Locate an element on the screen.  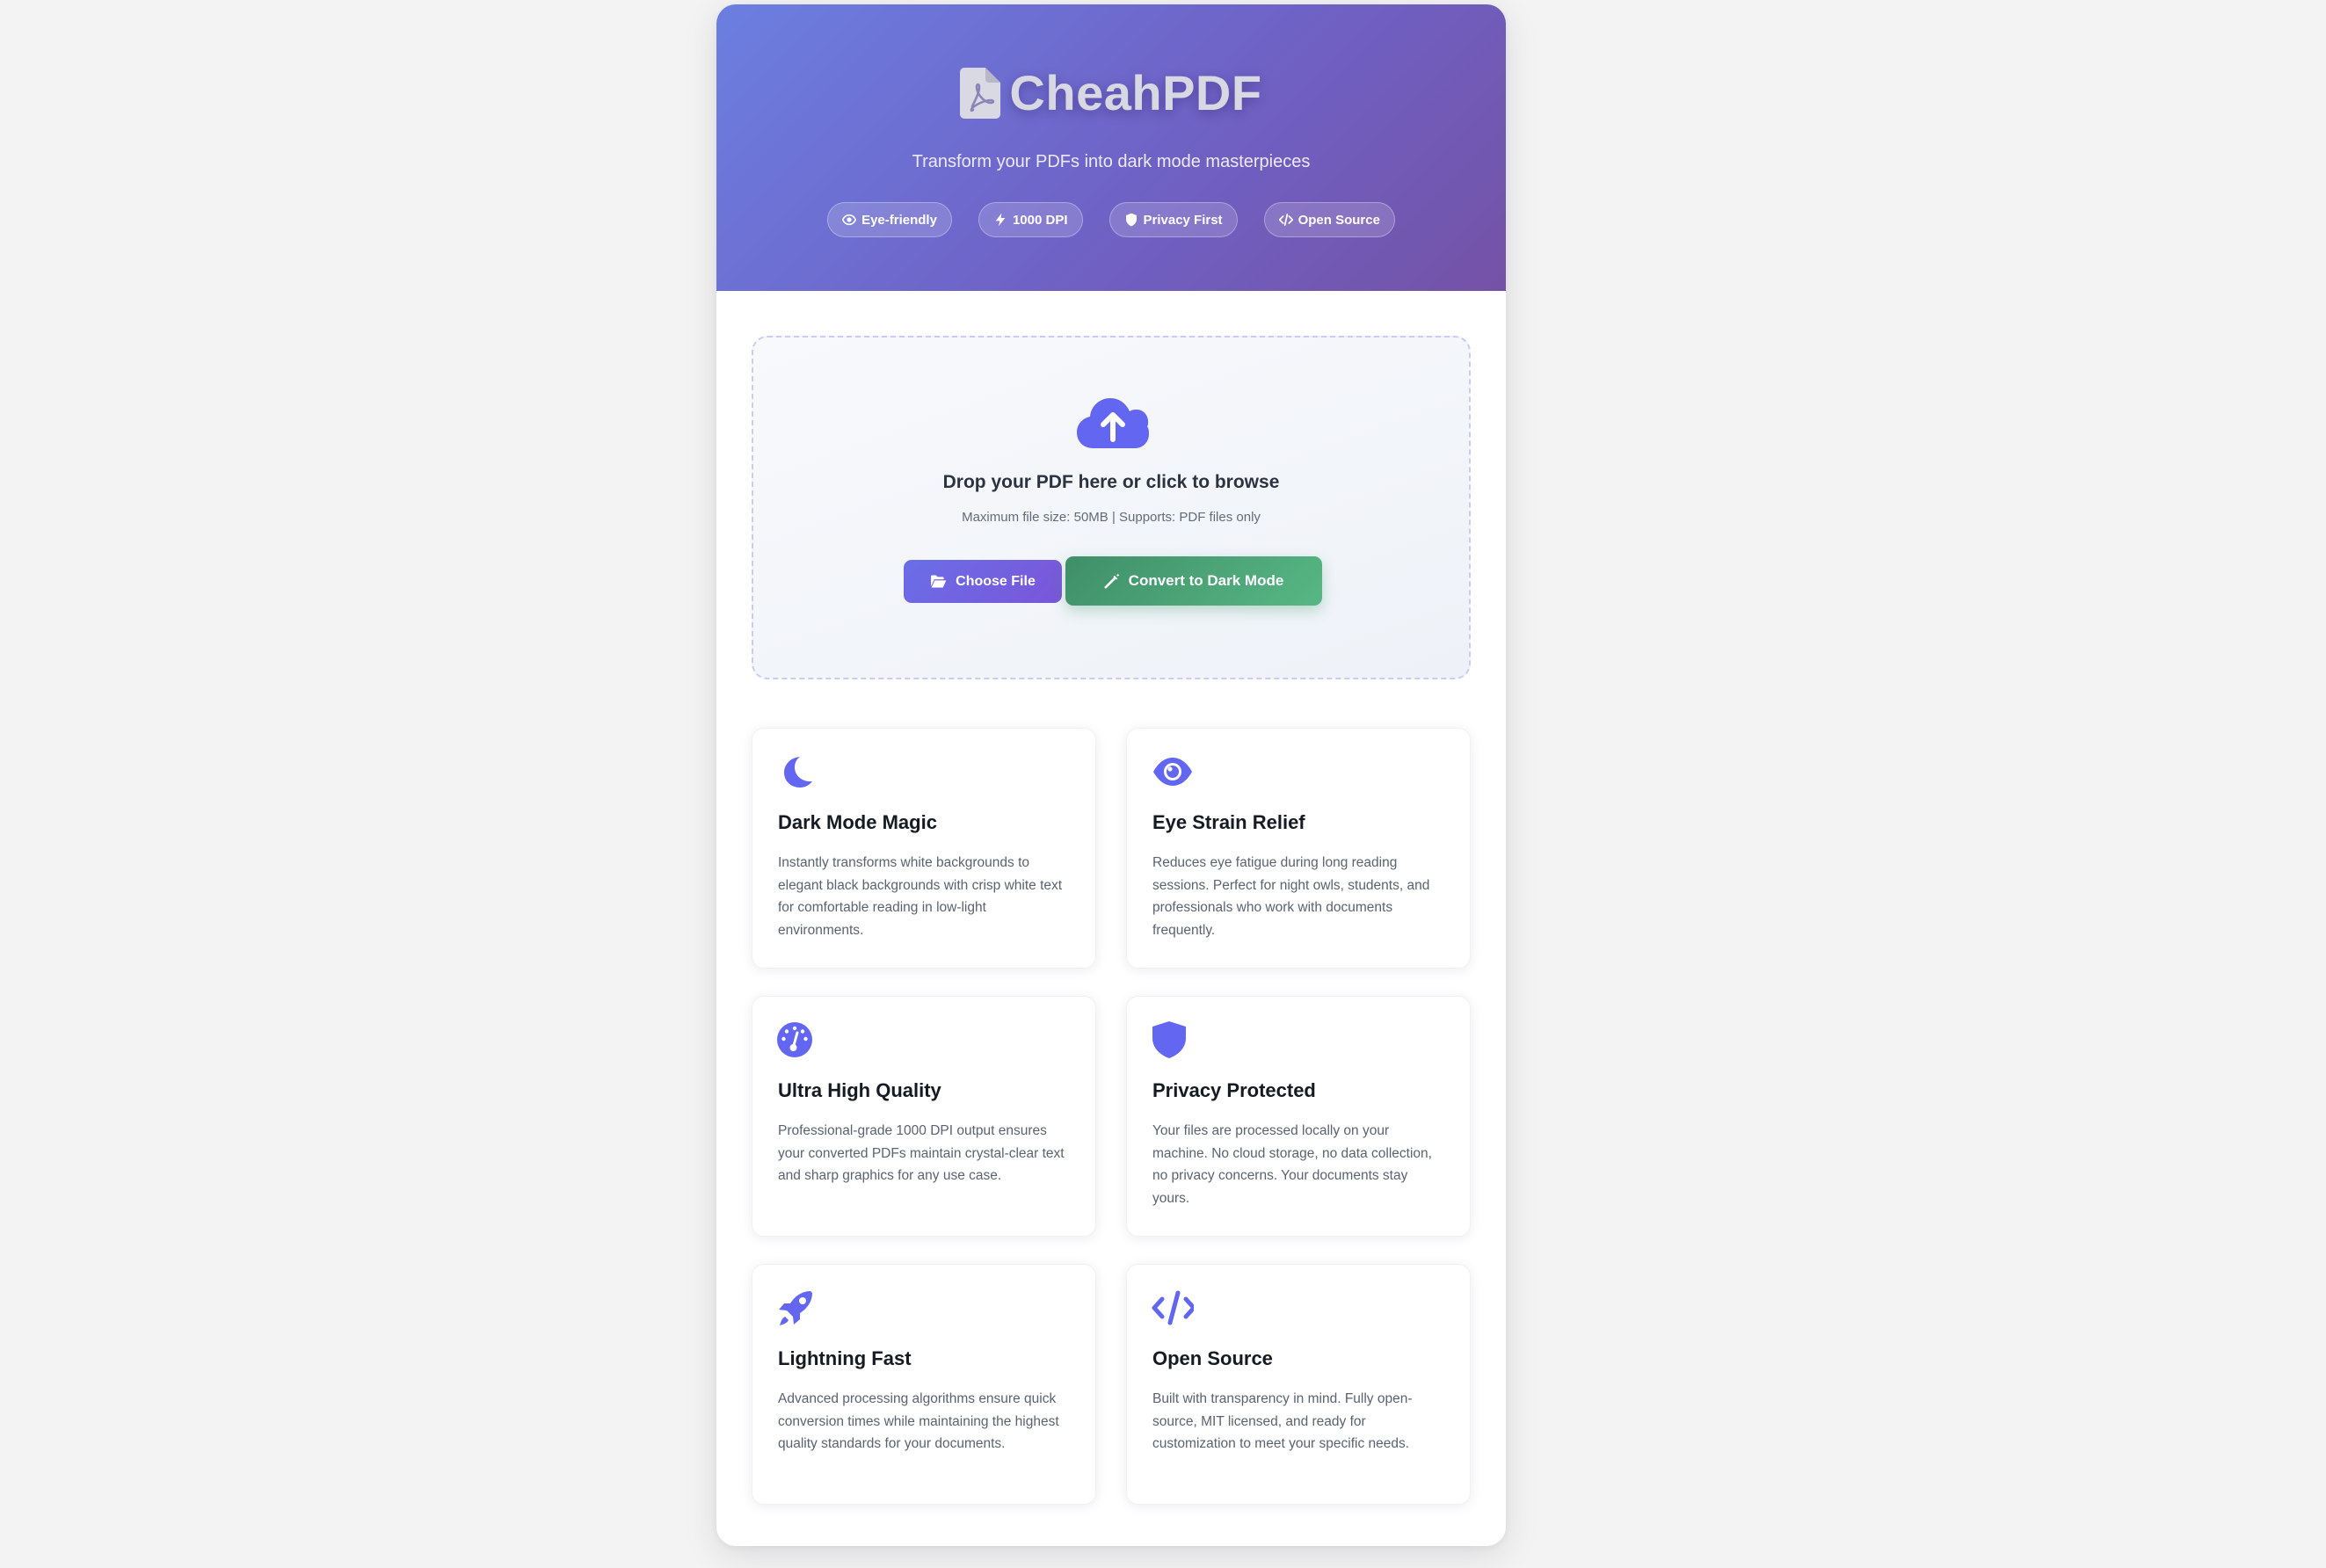
convert-label: Convert to Dark Mode is located at coordinates (1206, 580).